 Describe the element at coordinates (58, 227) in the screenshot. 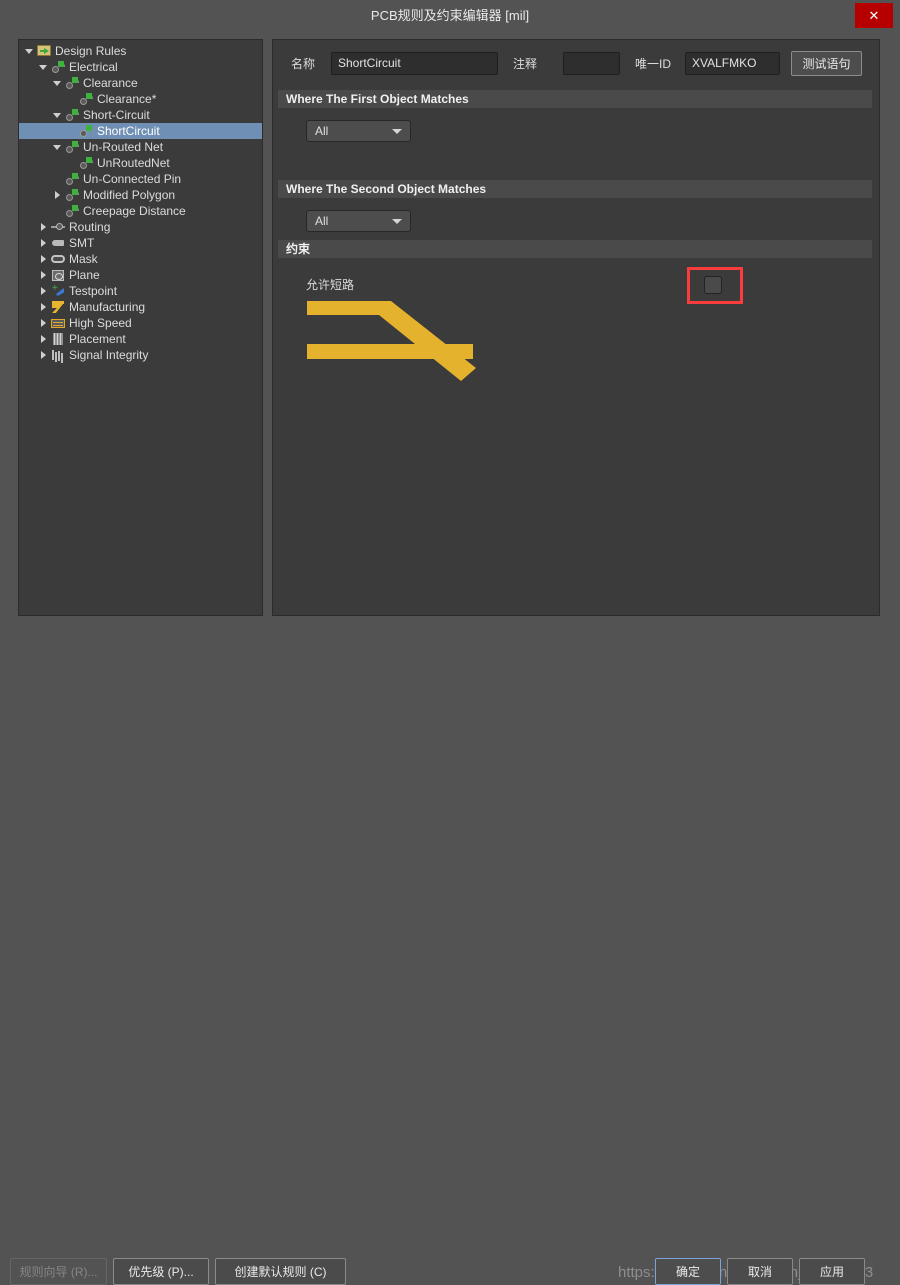

I see `routing-icon` at that location.